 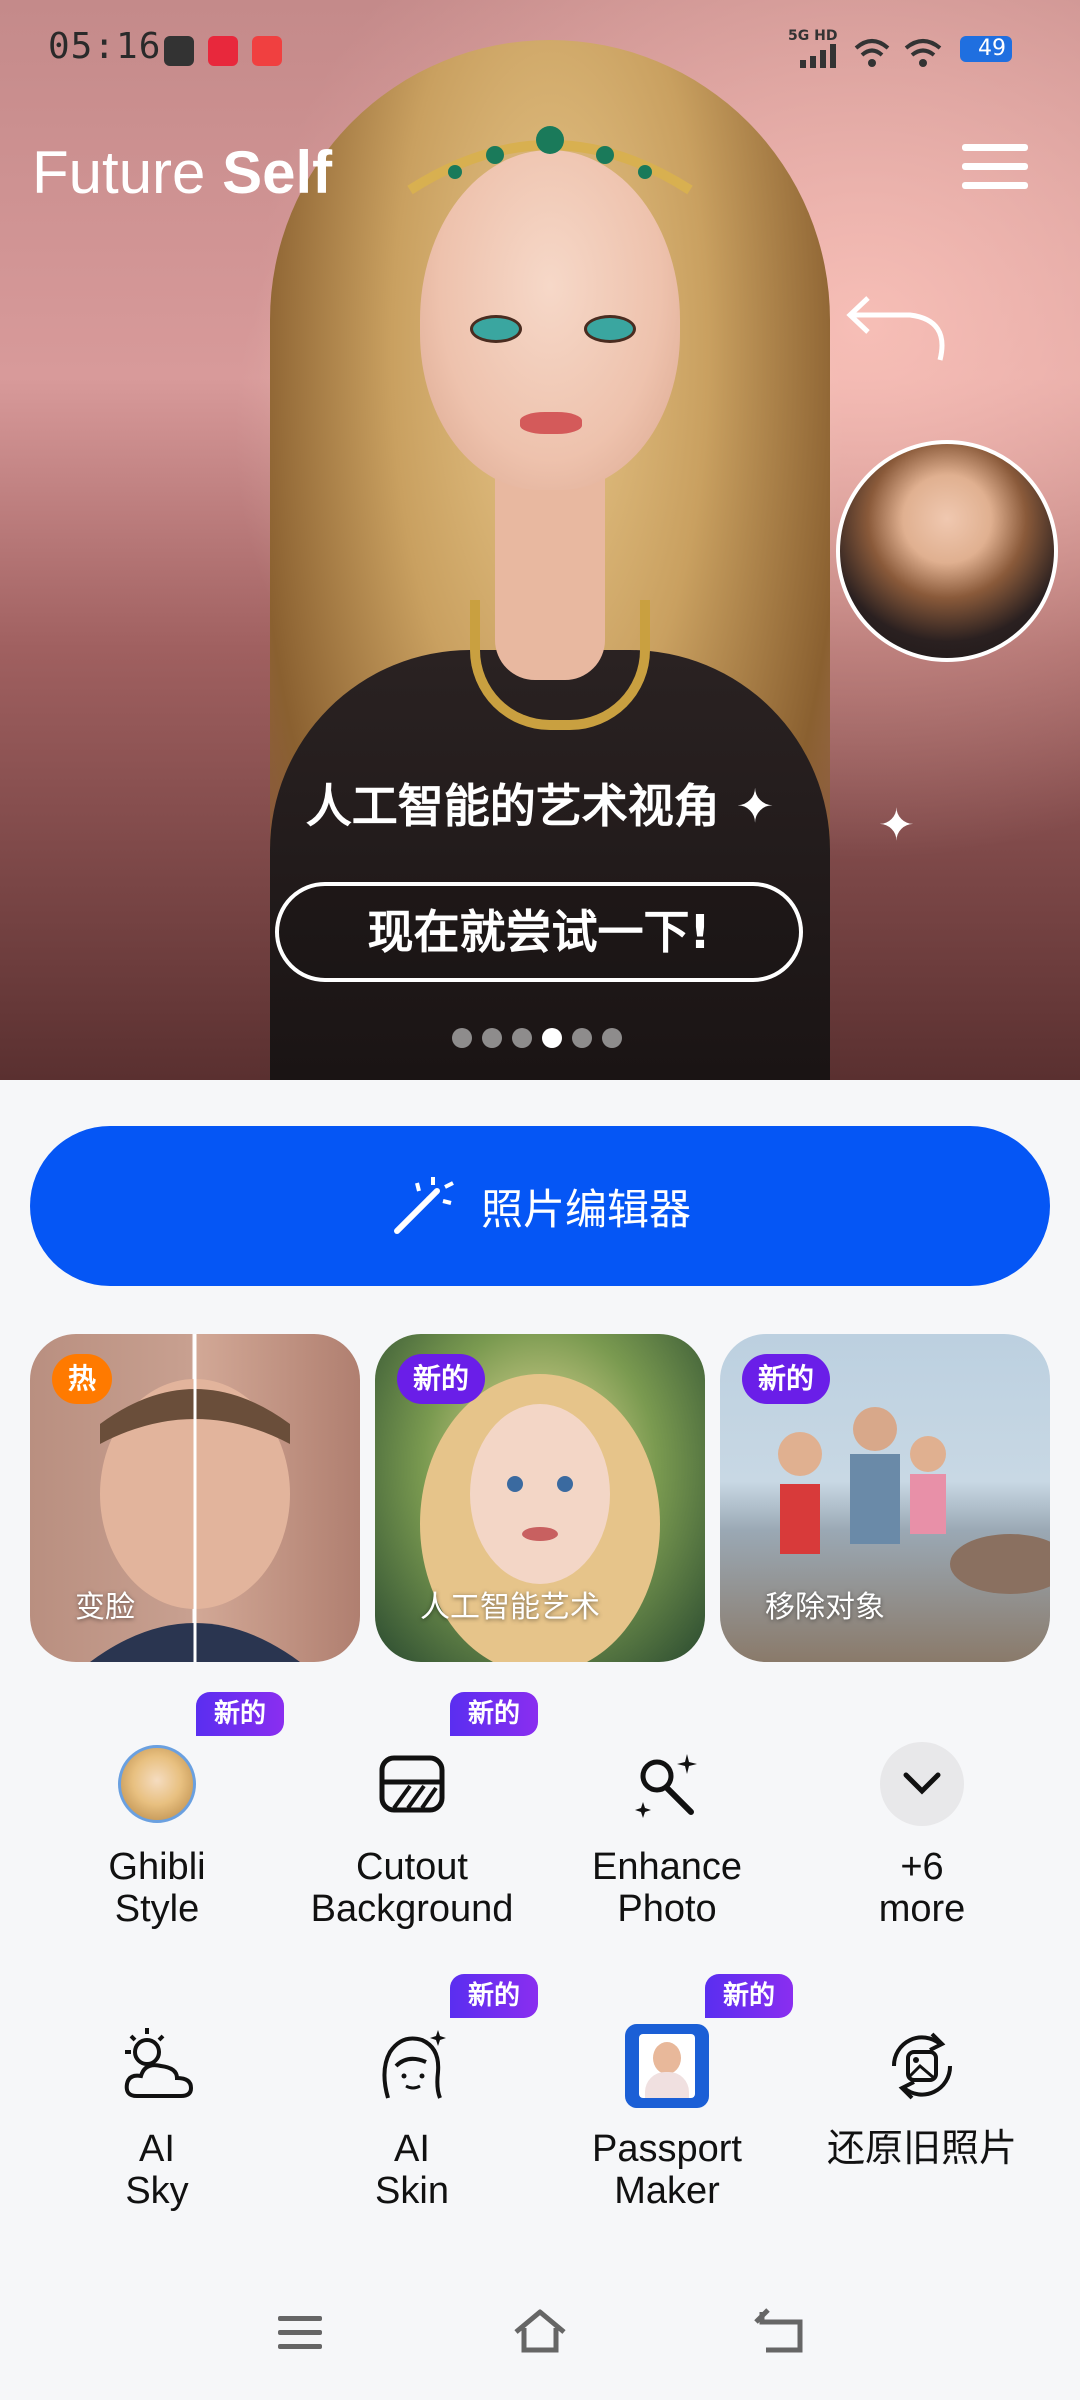 I want to click on app-title: Future Self, so click(x=182, y=172).